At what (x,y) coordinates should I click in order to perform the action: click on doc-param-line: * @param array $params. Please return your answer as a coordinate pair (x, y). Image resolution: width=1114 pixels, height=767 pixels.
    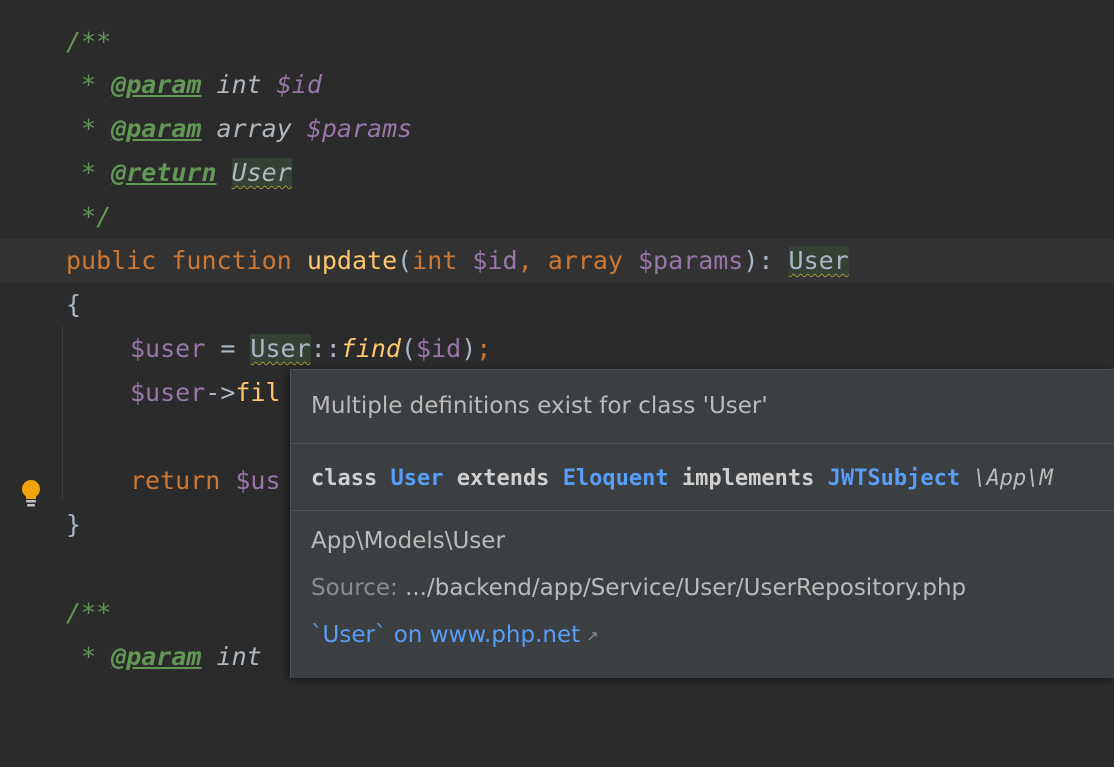
    Looking at the image, I should click on (239, 128).